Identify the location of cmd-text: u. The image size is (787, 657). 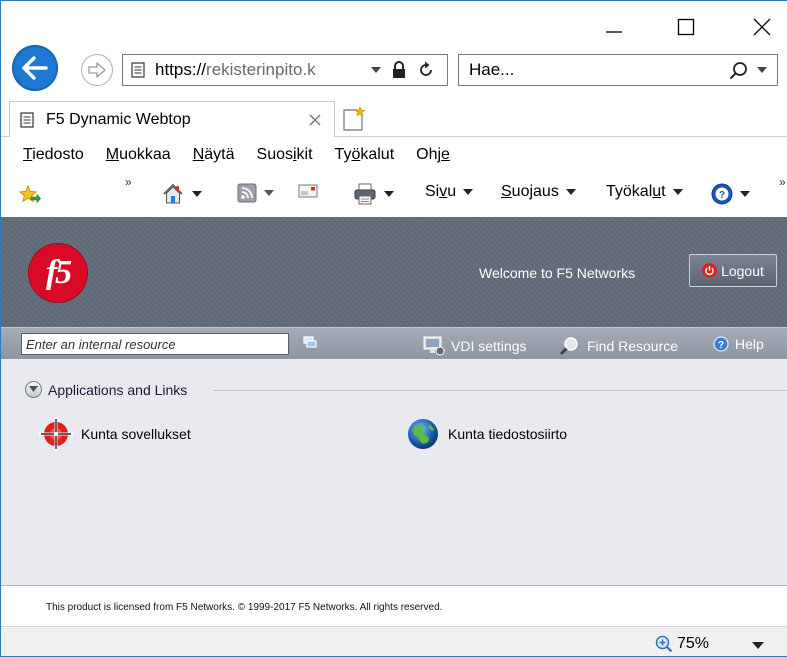
(452, 191).